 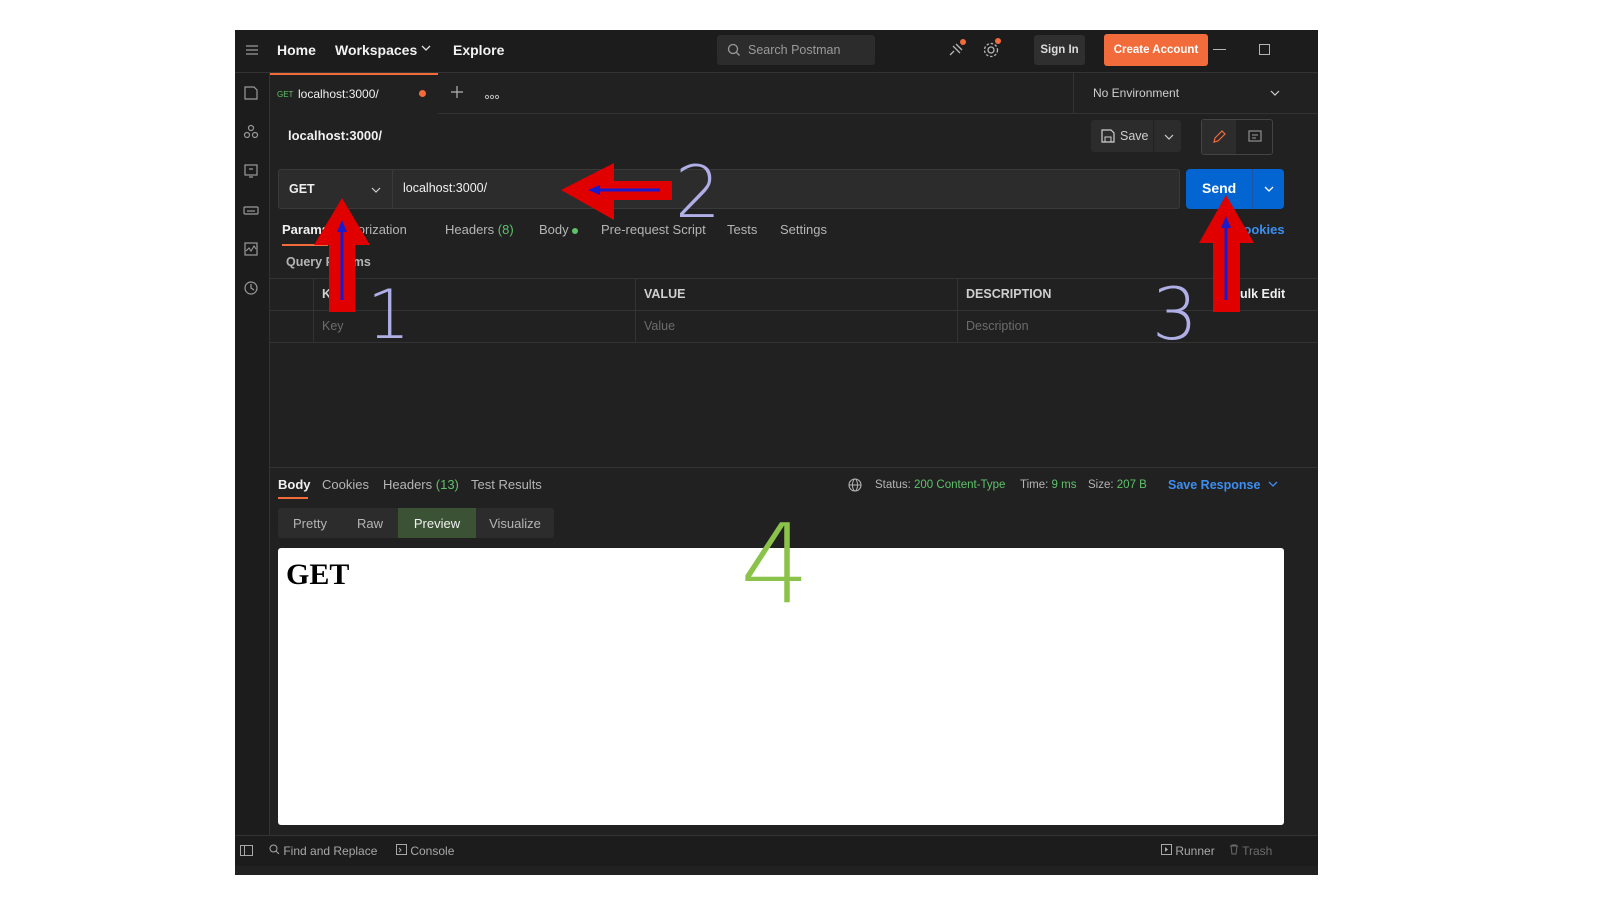 I want to click on annotation-overlay, so click(x=784, y=237).